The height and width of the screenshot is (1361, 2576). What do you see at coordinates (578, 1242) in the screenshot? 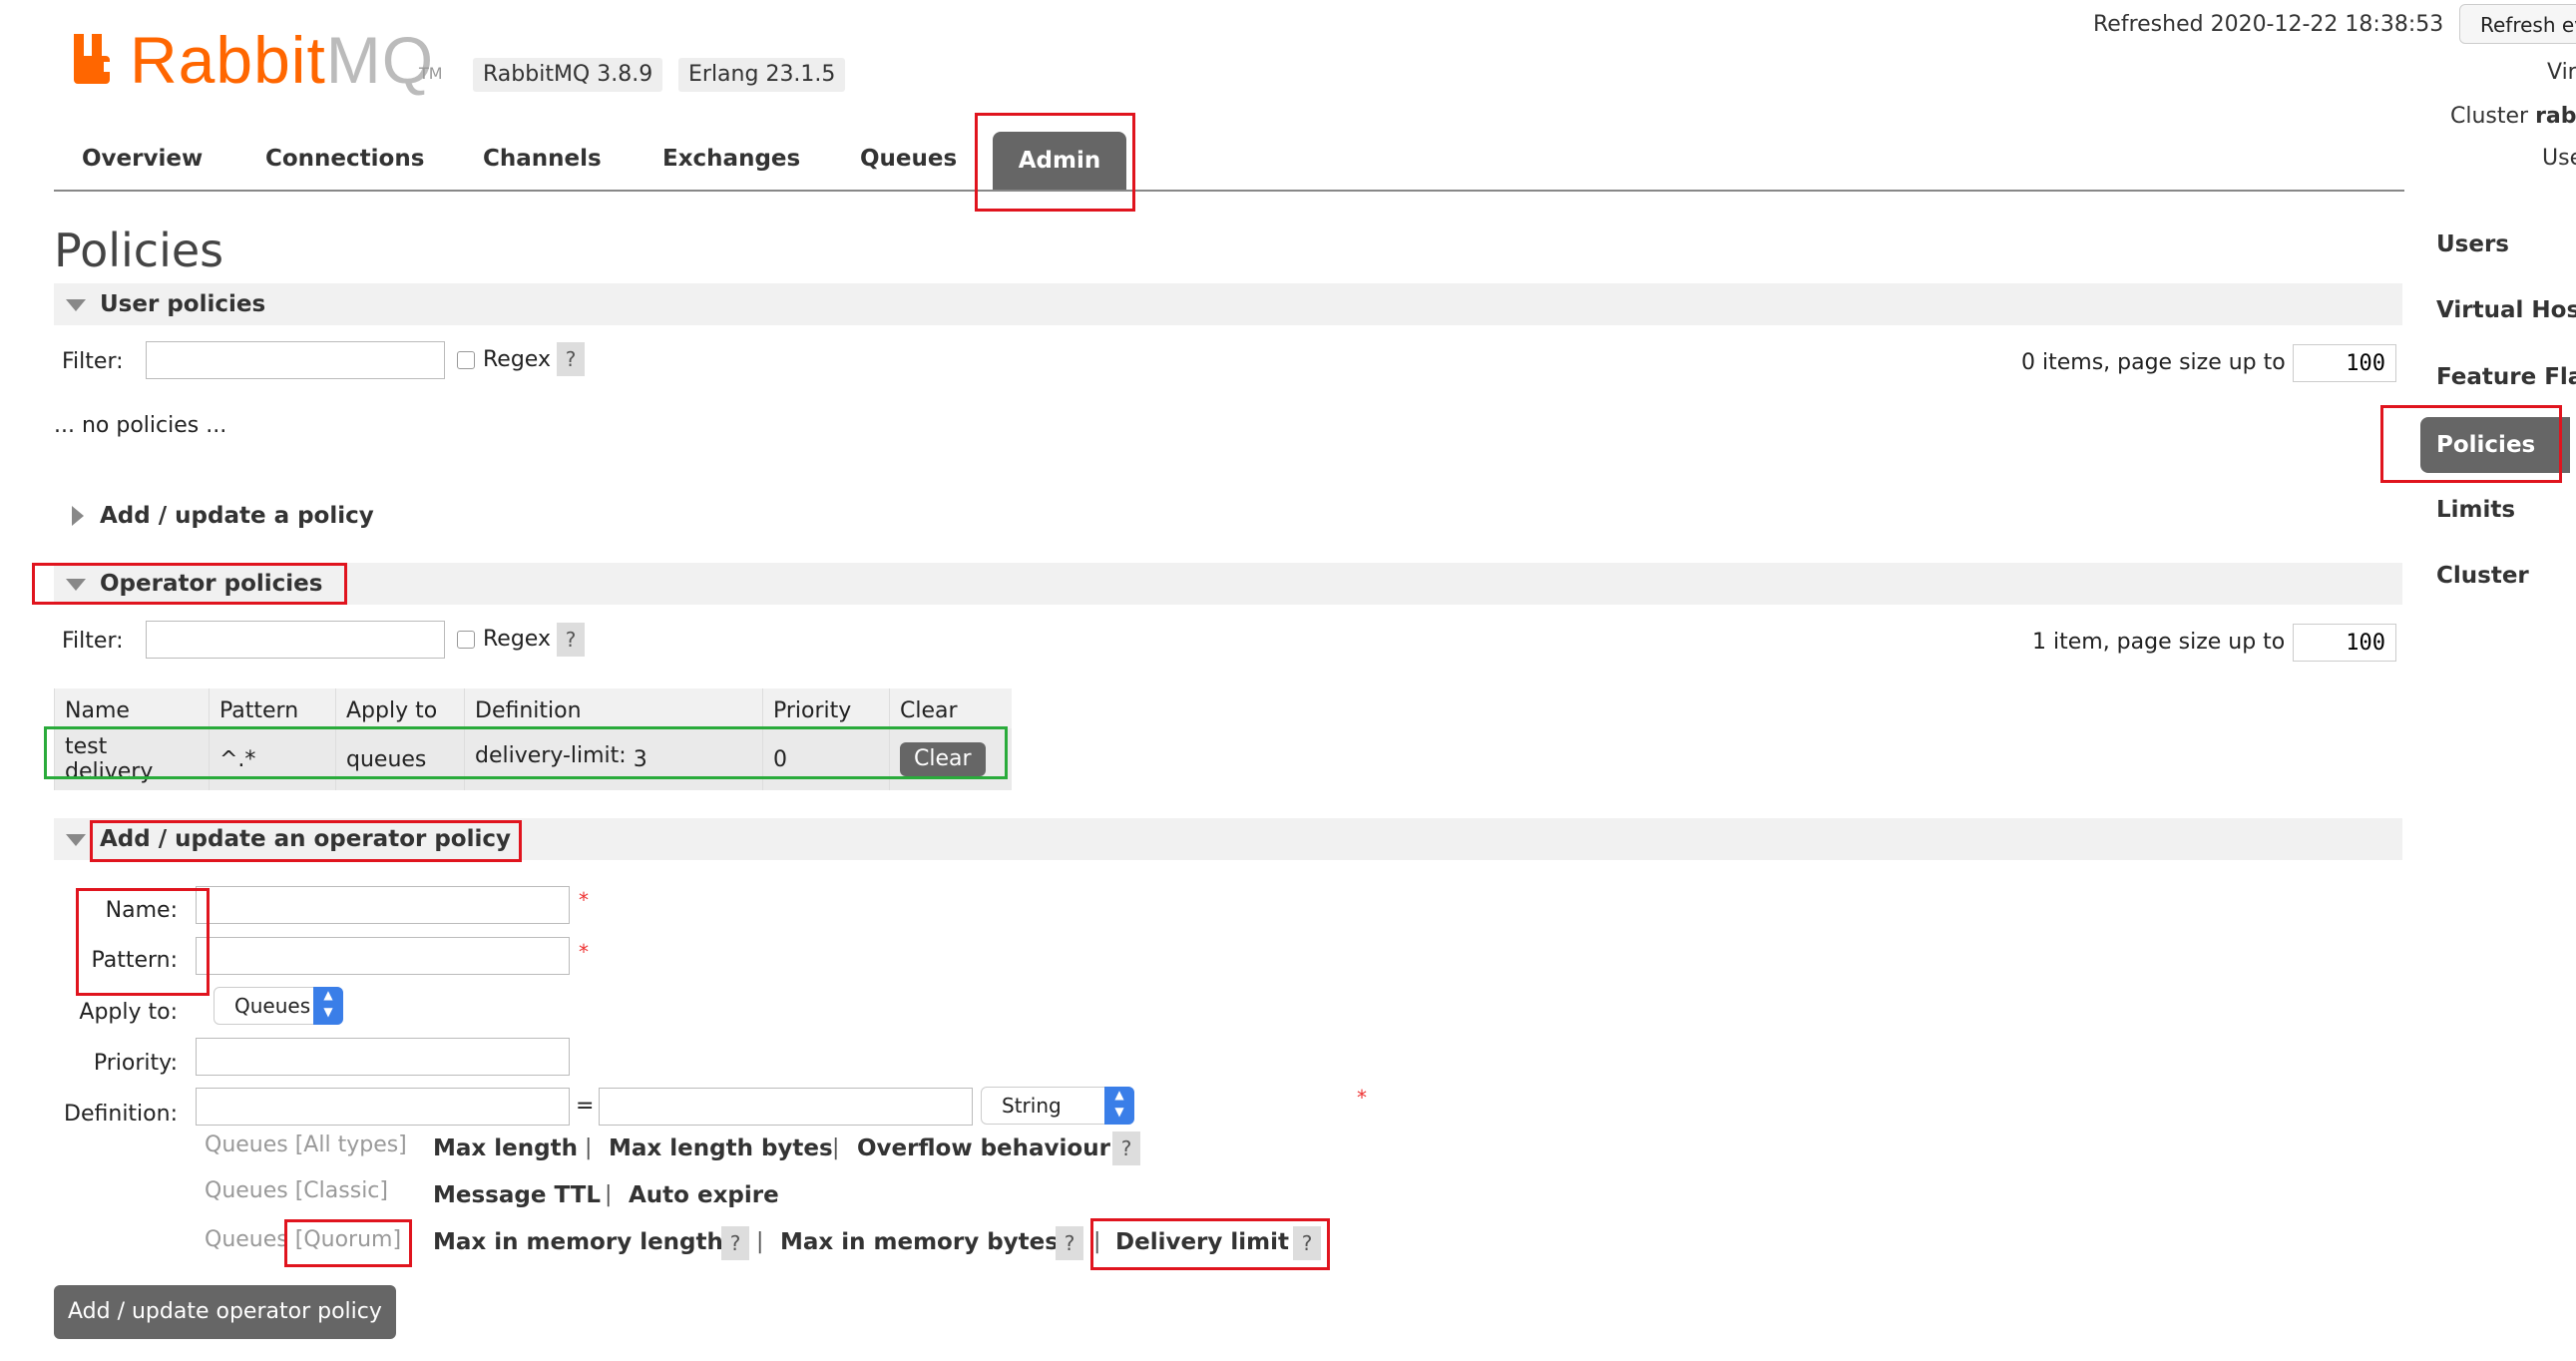
I see `max-in-memory-length-link: Max in memory length` at bounding box center [578, 1242].